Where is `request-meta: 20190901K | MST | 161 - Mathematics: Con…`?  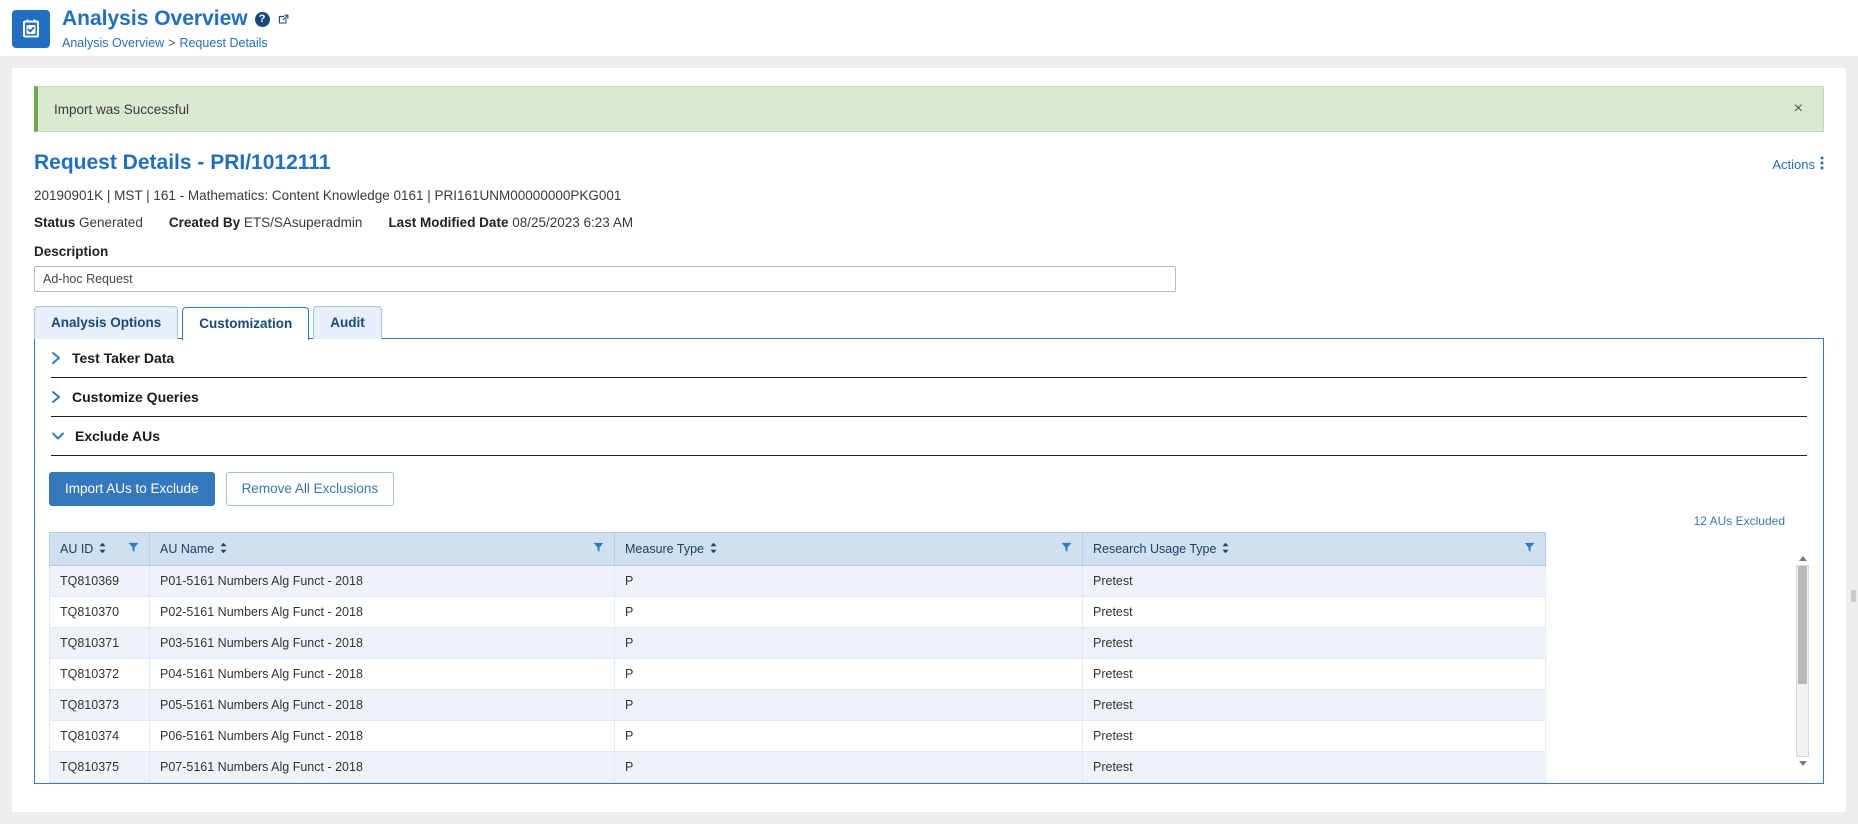 request-meta: 20190901K | MST | 161 - Mathematics: Con… is located at coordinates (328, 195).